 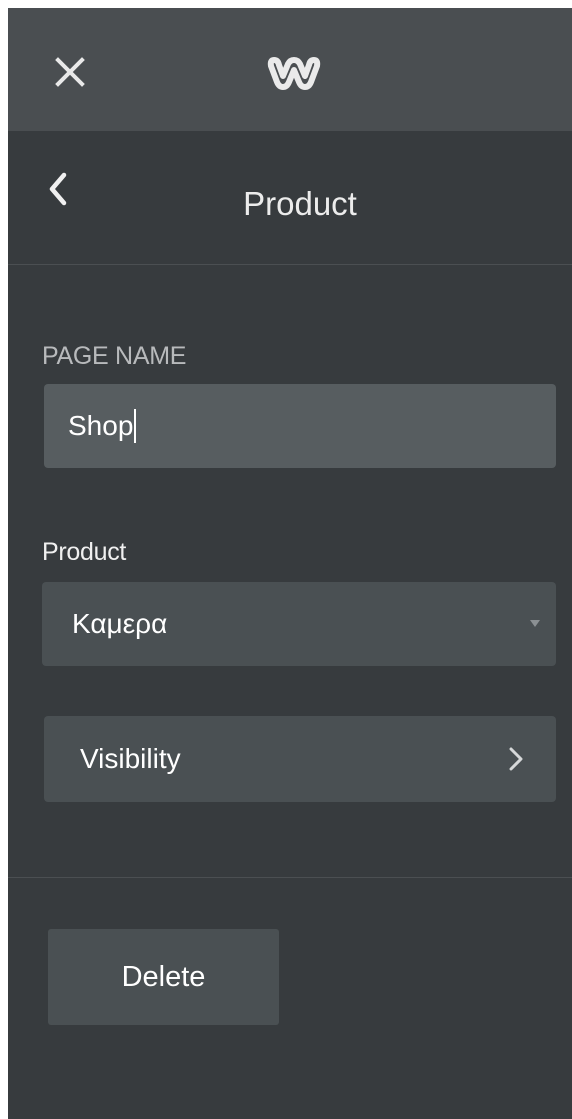 I want to click on caret-down-icon, so click(x=535, y=623).